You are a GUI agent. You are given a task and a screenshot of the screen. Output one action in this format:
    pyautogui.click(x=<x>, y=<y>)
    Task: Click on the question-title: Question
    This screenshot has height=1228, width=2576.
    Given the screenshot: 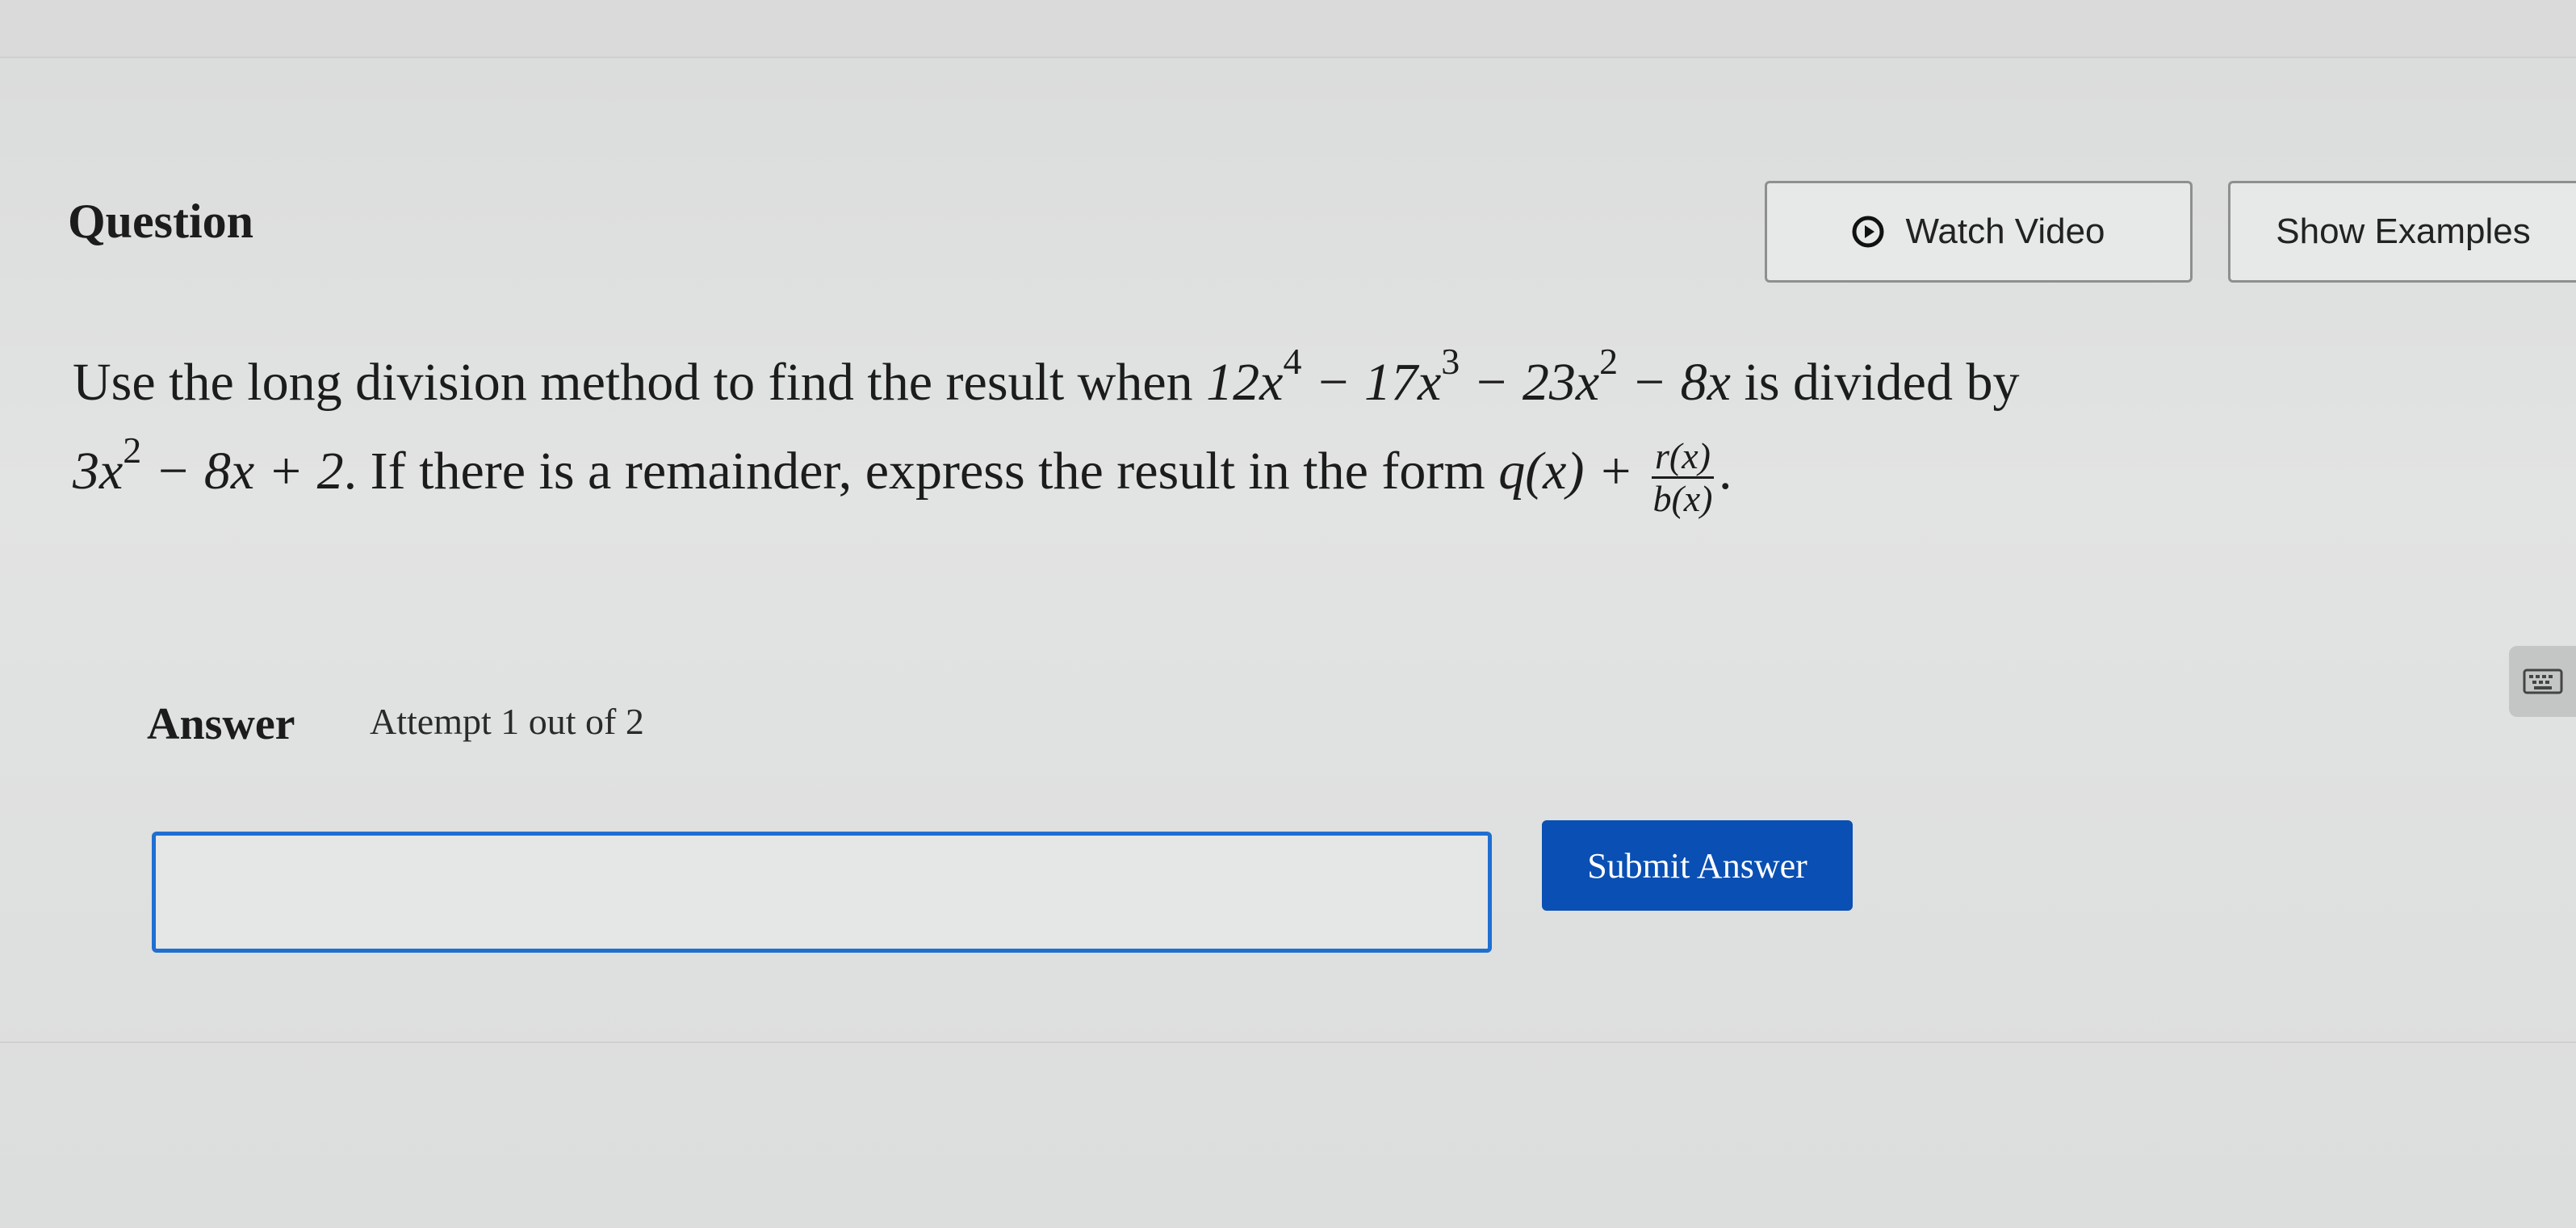 What is the action you would take?
    pyautogui.click(x=161, y=221)
    